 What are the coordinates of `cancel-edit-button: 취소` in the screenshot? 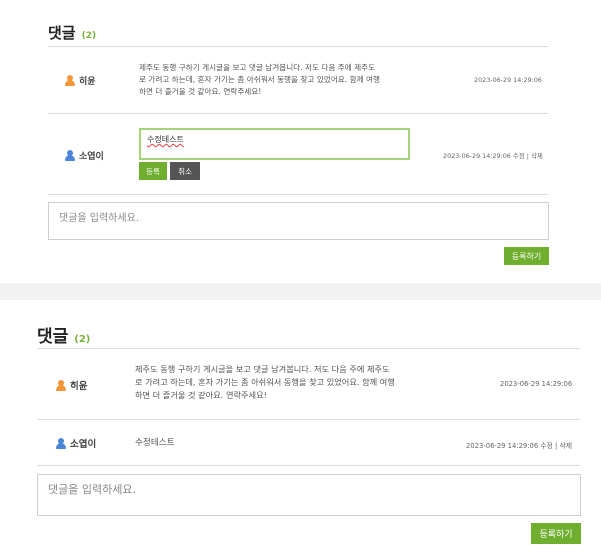 It's located at (185, 171).